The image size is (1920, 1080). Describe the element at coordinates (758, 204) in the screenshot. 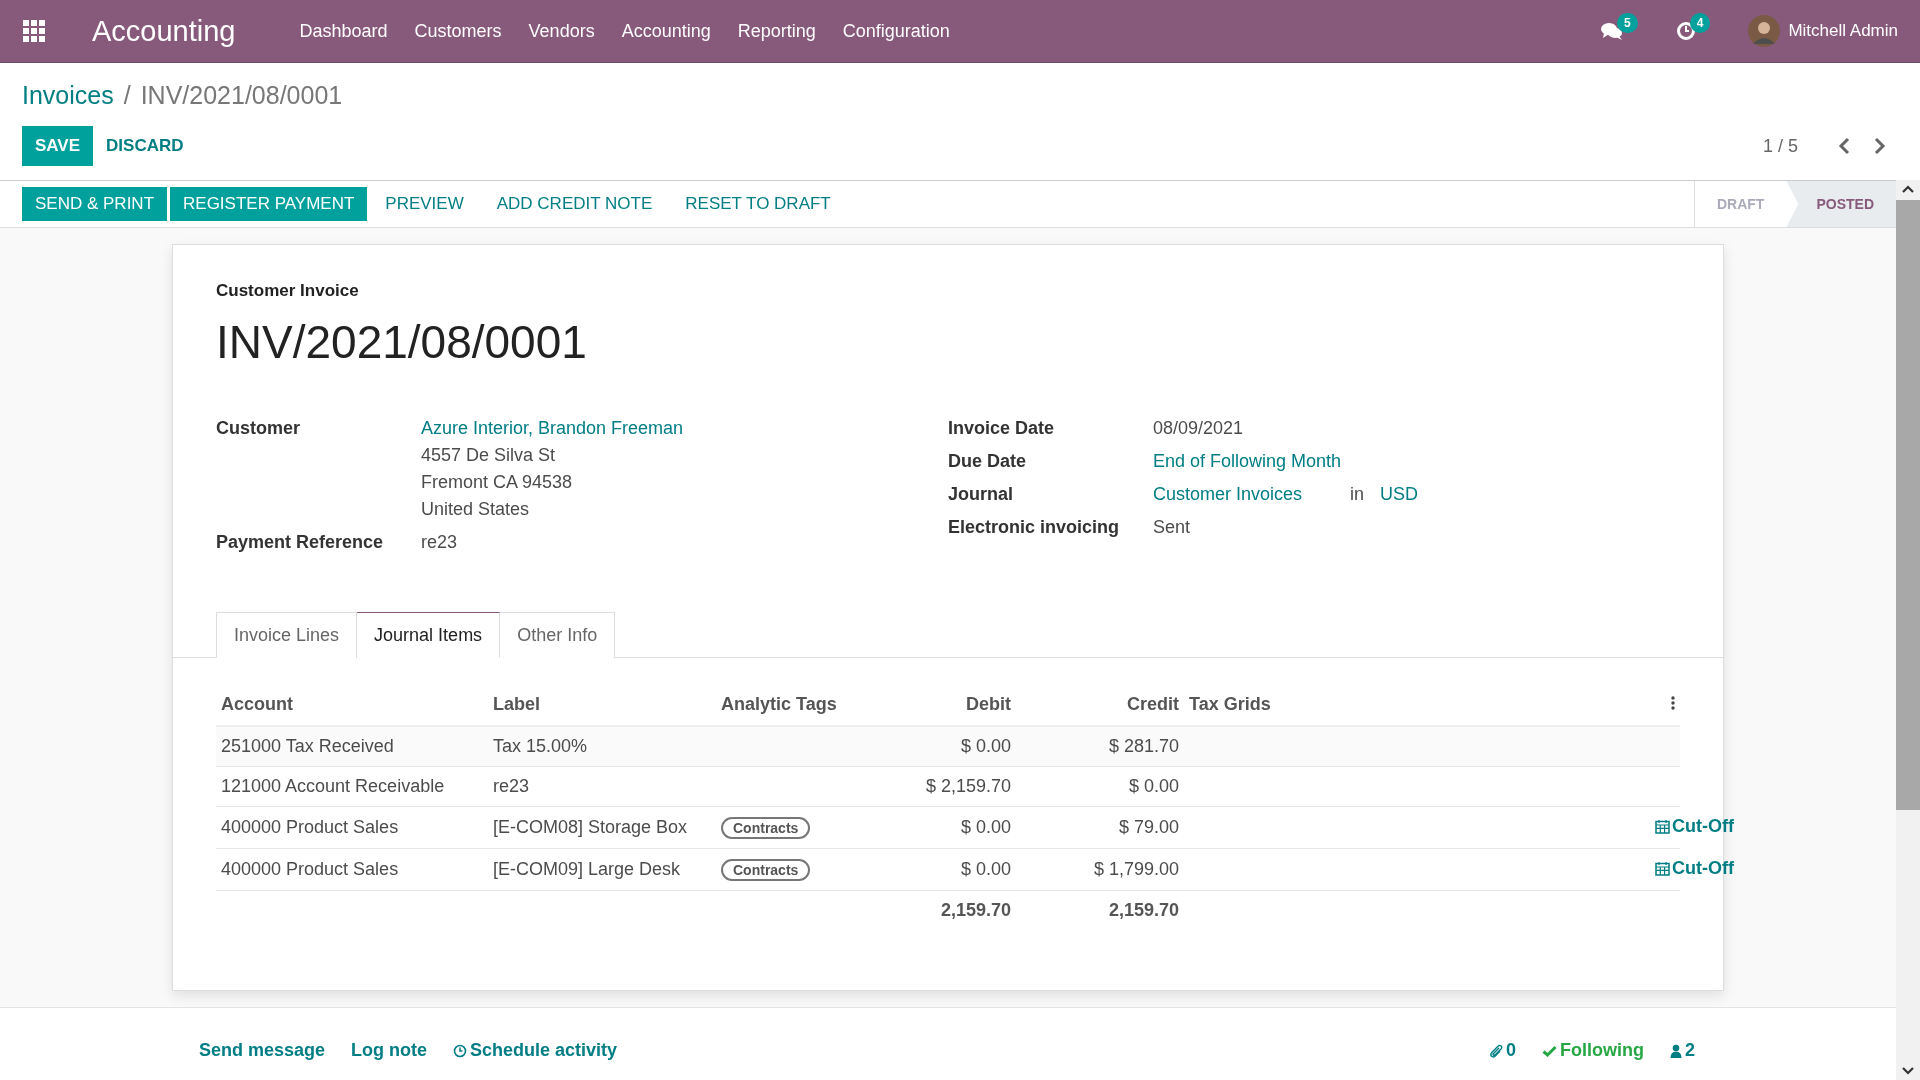

I see `action-button: RESET TO DRAFT` at that location.